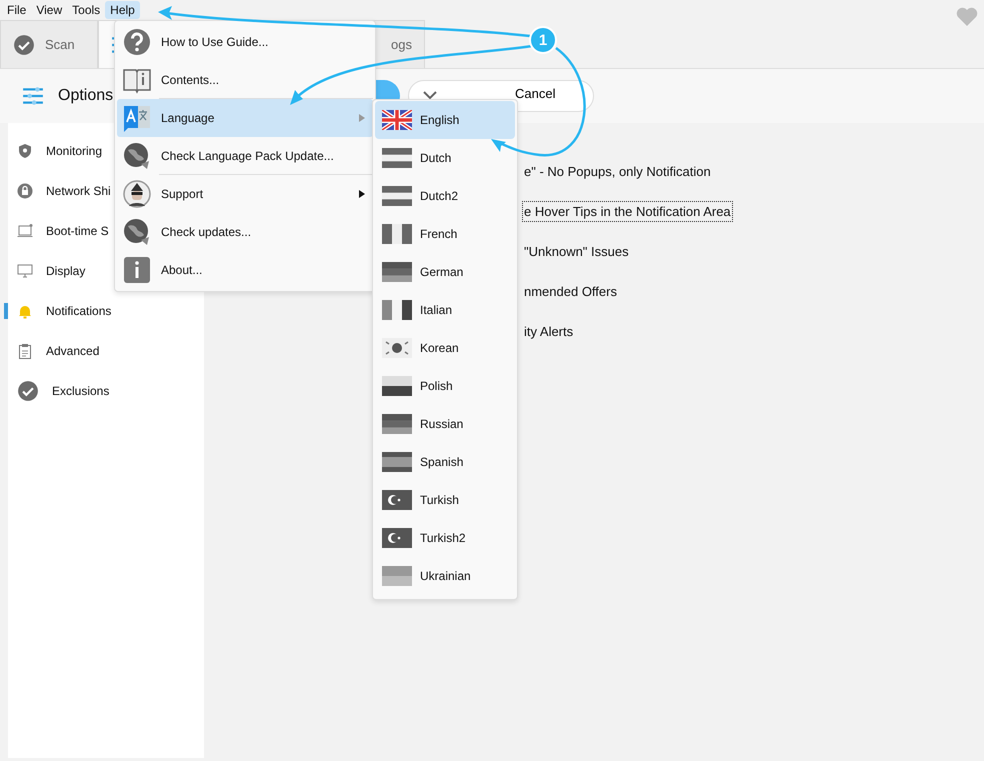 This screenshot has width=984, height=761. What do you see at coordinates (25, 271) in the screenshot?
I see `monitor-icon` at bounding box center [25, 271].